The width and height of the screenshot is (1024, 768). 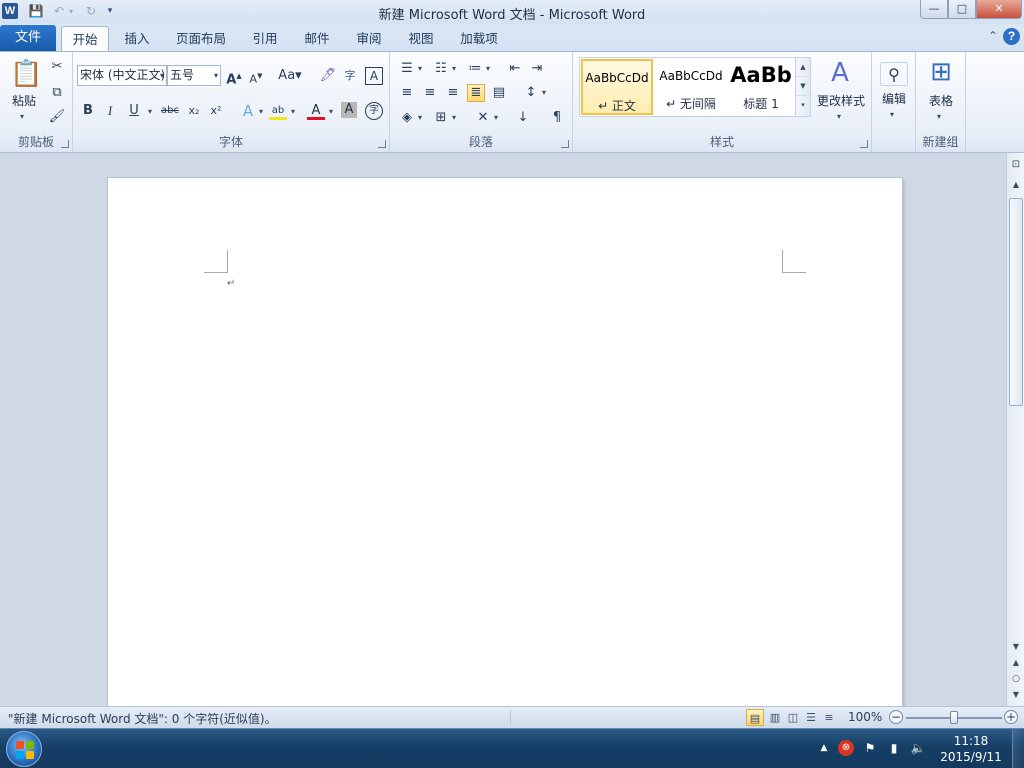 I want to click on tab-review: 审阅, so click(x=369, y=38).